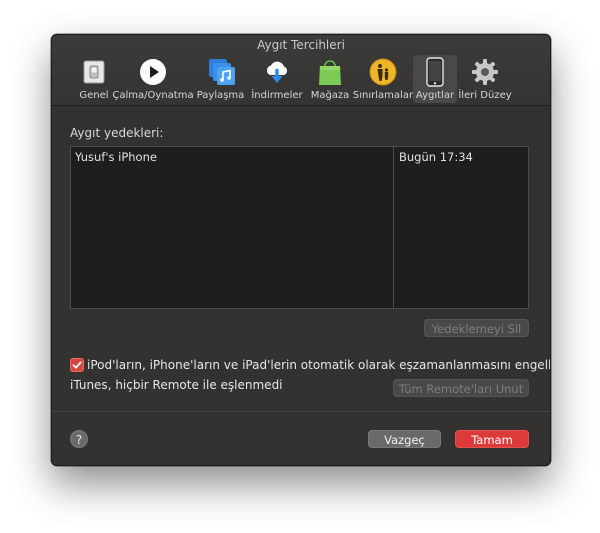 This screenshot has height=533, width=600. What do you see at coordinates (404, 439) in the screenshot?
I see `cancel-button: Vazgeç` at bounding box center [404, 439].